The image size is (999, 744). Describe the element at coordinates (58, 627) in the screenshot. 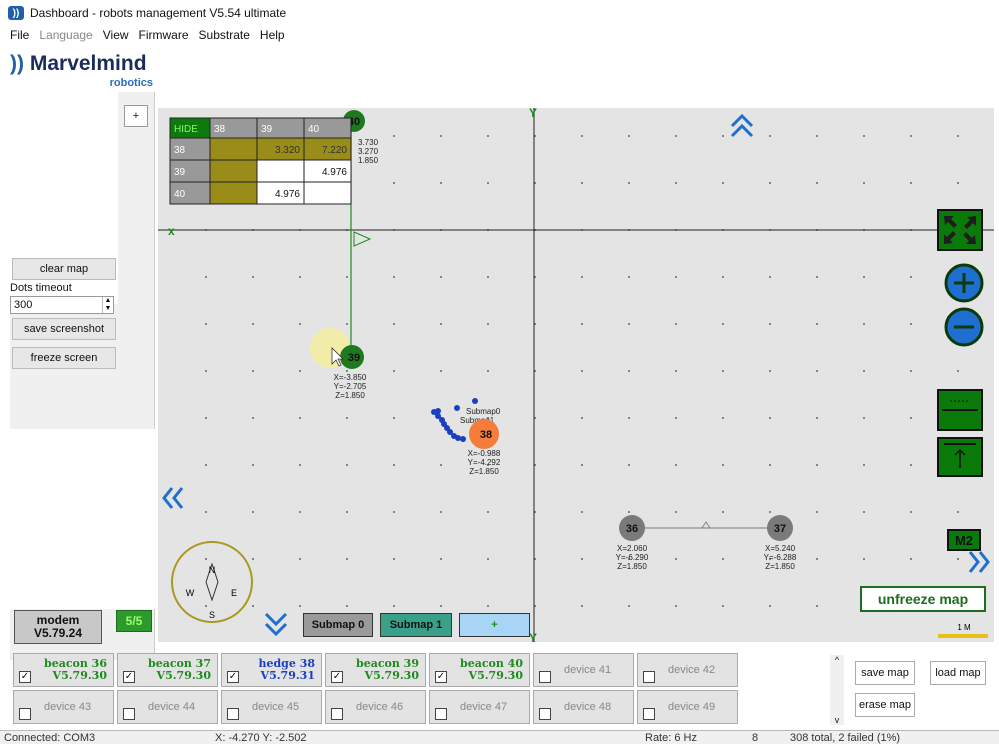

I see `modem-box: modem V5.79.24` at that location.